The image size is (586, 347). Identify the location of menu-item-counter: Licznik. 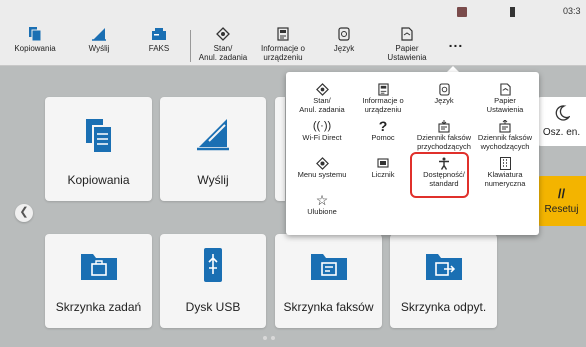
(383, 168).